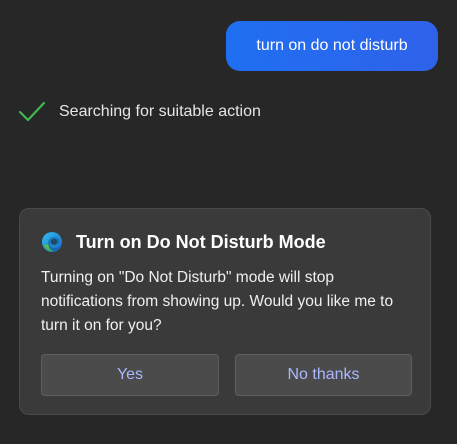 The height and width of the screenshot is (444, 457). What do you see at coordinates (201, 241) in the screenshot?
I see `card-title: Turn on Do Not Disturb Mode` at bounding box center [201, 241].